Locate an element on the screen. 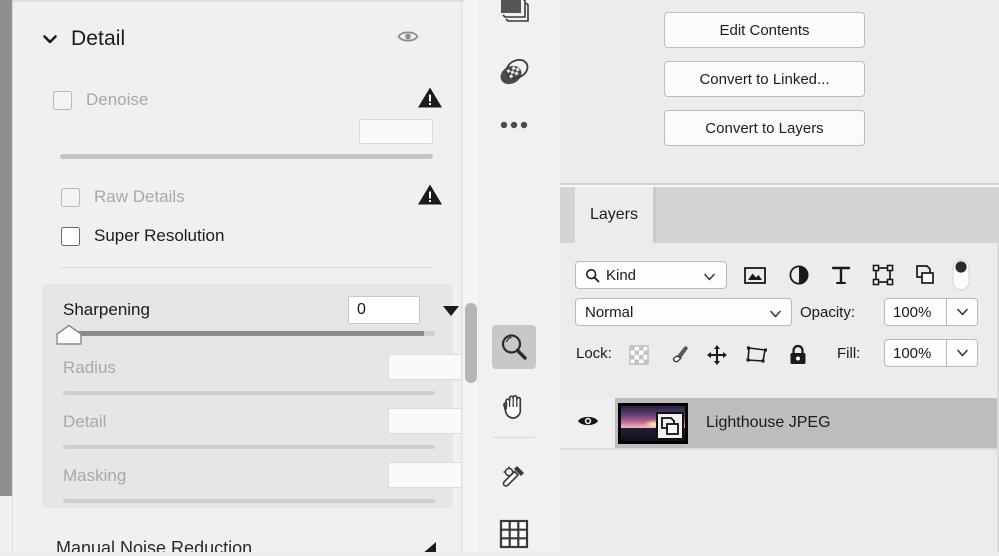  detail-scrollbar-track is located at coordinates (471, 276).